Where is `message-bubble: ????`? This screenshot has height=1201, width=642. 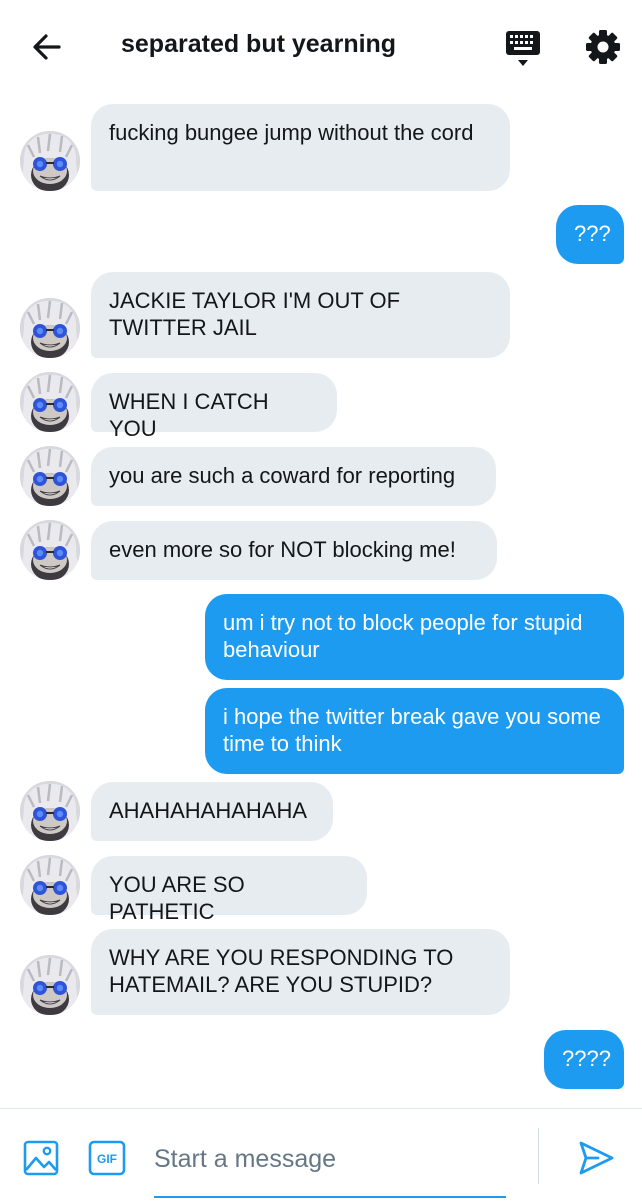
message-bubble: ???? is located at coordinates (584, 1059).